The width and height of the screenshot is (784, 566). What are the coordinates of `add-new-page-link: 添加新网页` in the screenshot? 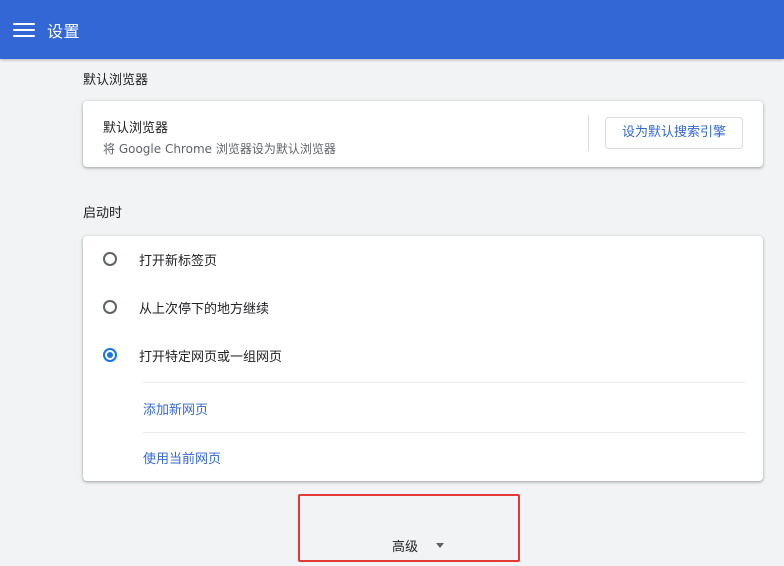 It's located at (175, 408).